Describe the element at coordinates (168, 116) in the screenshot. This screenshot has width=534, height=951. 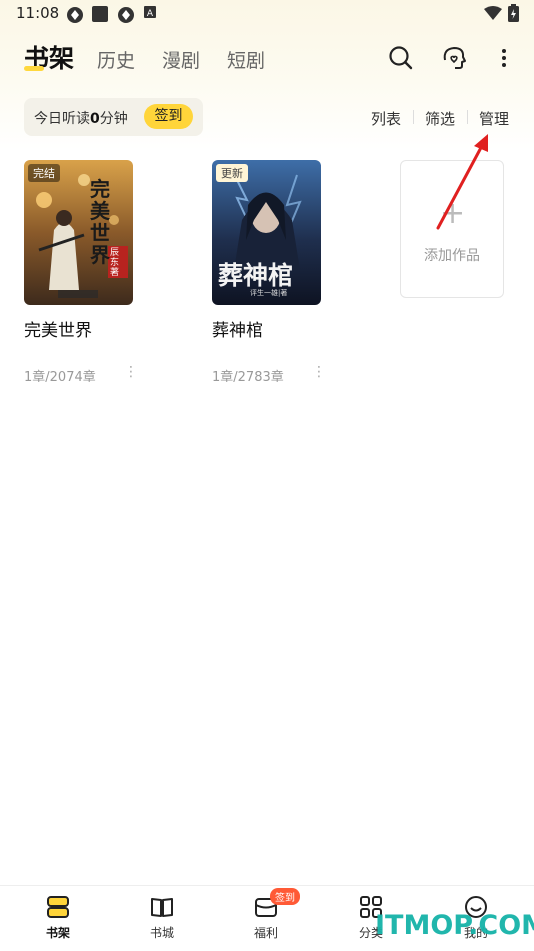
I see `signin-button: 签到` at that location.